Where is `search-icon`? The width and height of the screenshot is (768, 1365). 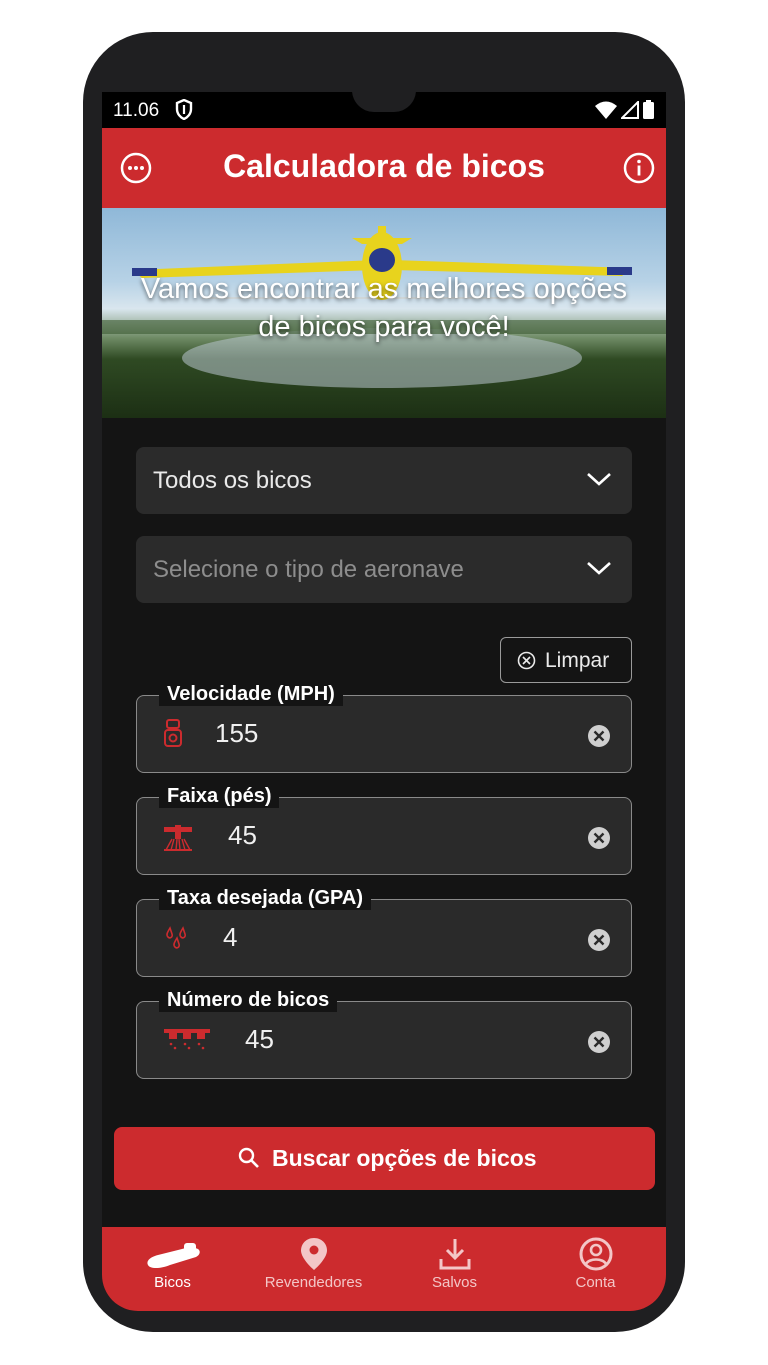
search-icon is located at coordinates (248, 1157).